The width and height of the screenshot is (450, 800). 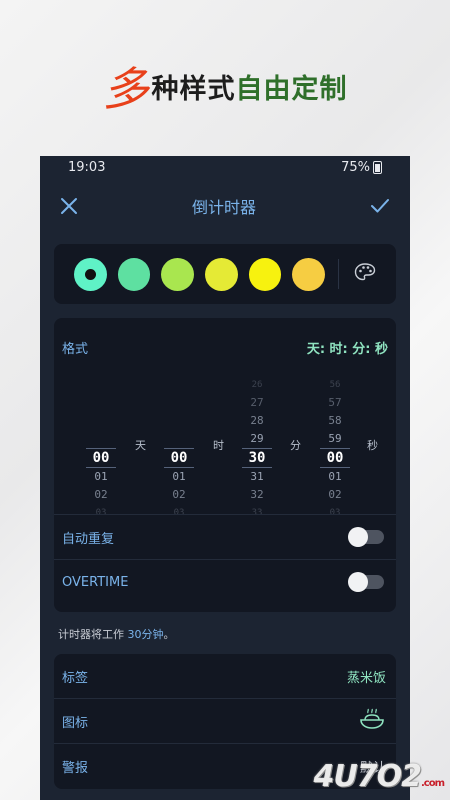 What do you see at coordinates (257, 494) in the screenshot?
I see `wheel-value: 32` at bounding box center [257, 494].